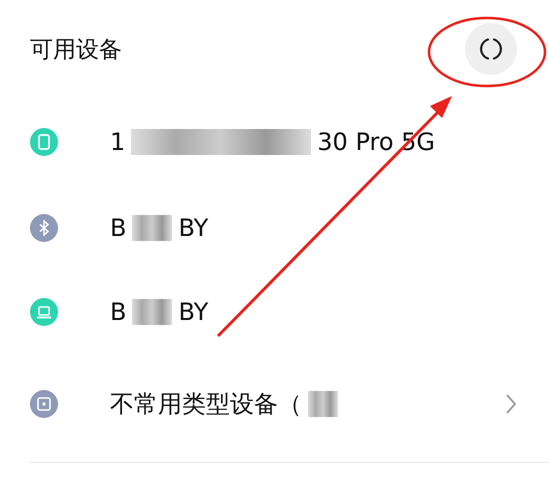  I want to click on phone-icon, so click(44, 142).